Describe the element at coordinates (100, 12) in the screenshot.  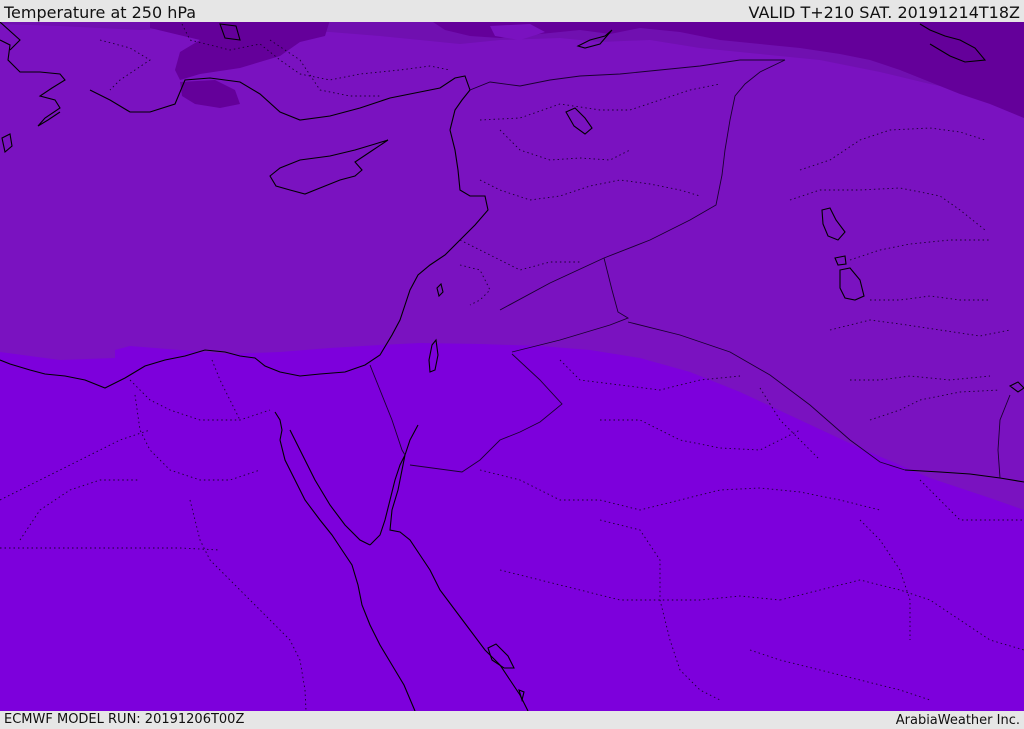
I see `map-title: Temperature at 250 hPa` at that location.